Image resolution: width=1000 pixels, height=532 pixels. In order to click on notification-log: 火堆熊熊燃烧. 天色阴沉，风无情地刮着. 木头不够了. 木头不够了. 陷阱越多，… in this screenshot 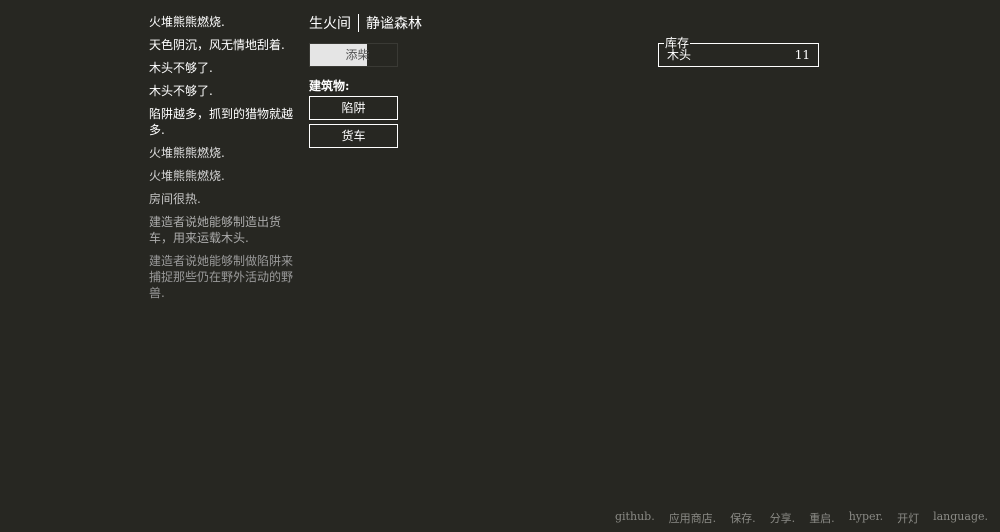, I will do `click(222, 161)`.